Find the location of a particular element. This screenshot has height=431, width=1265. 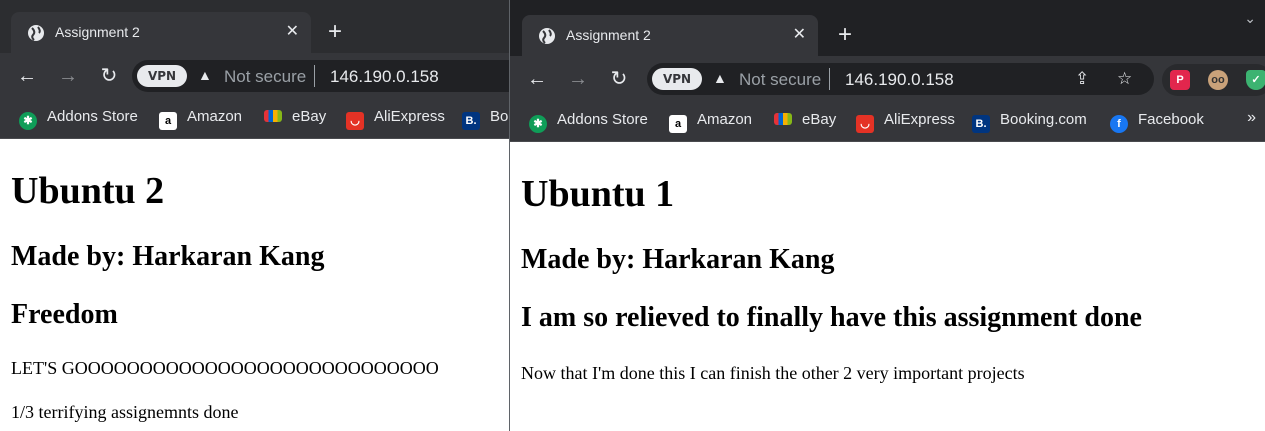

bookmark-label: Booking.com is located at coordinates (1043, 119).